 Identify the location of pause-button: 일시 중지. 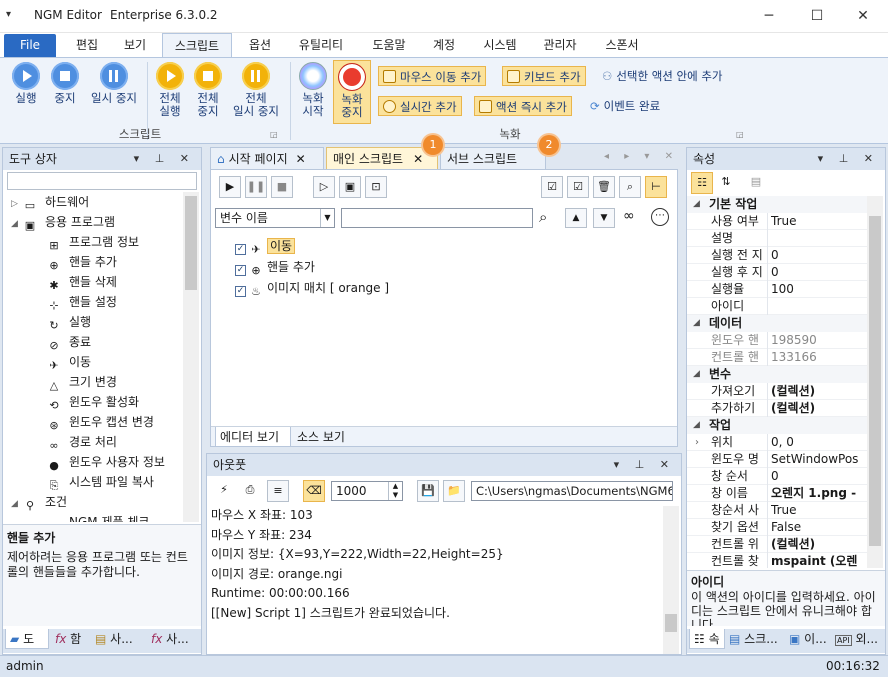
(114, 93).